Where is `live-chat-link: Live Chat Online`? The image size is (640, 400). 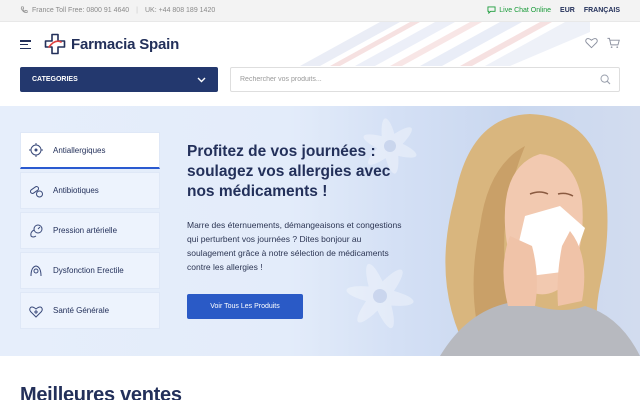 live-chat-link: Live Chat Online is located at coordinates (519, 10).